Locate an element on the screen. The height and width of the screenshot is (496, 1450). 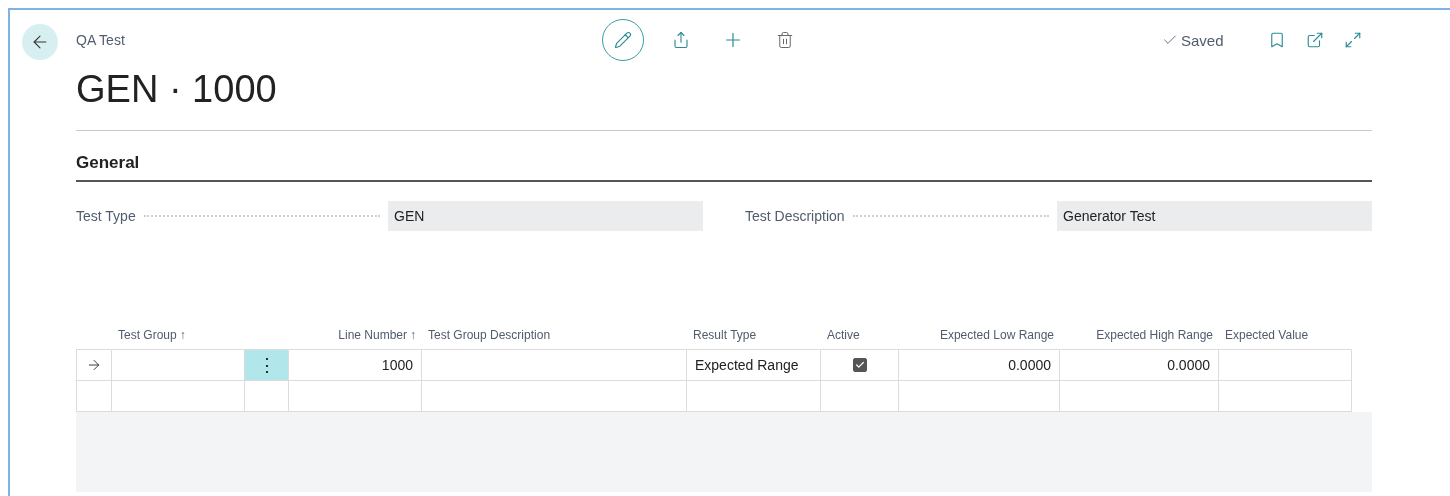
row-menu-cell is located at coordinates (267, 396).